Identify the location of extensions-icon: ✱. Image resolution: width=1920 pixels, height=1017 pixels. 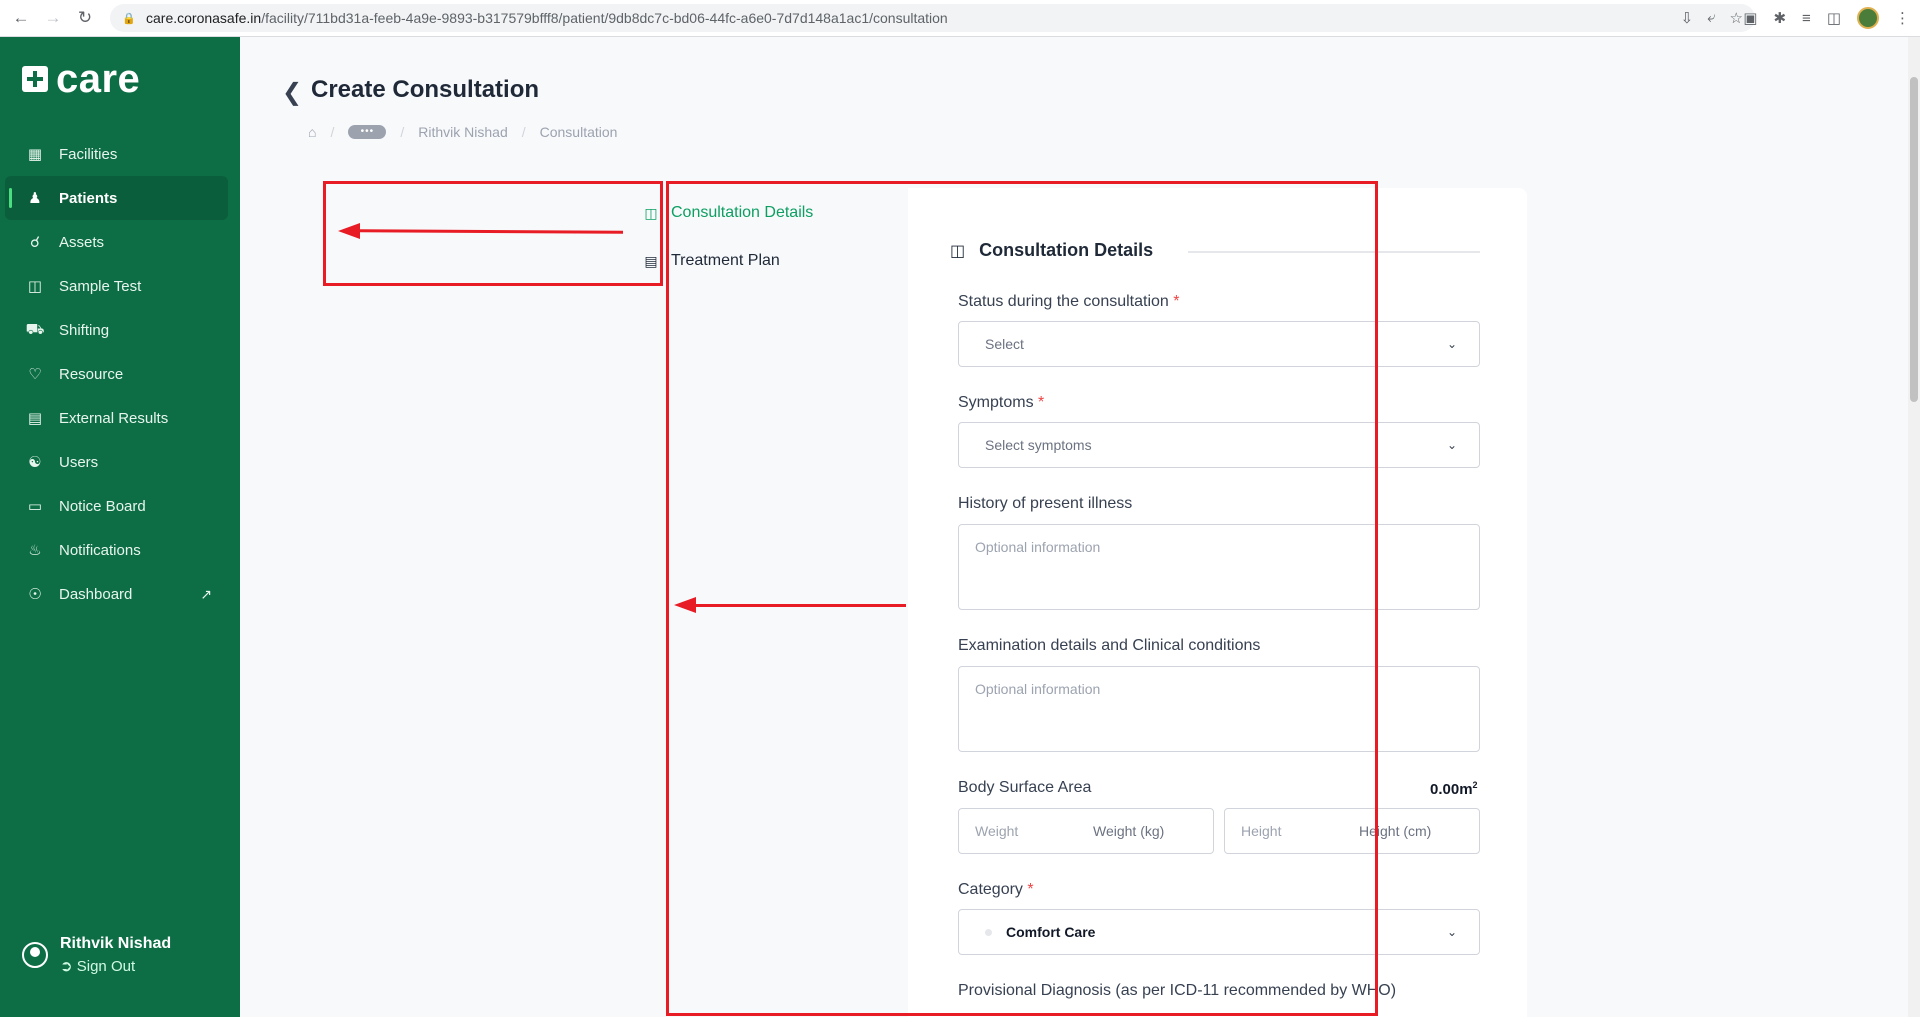
(1779, 18).